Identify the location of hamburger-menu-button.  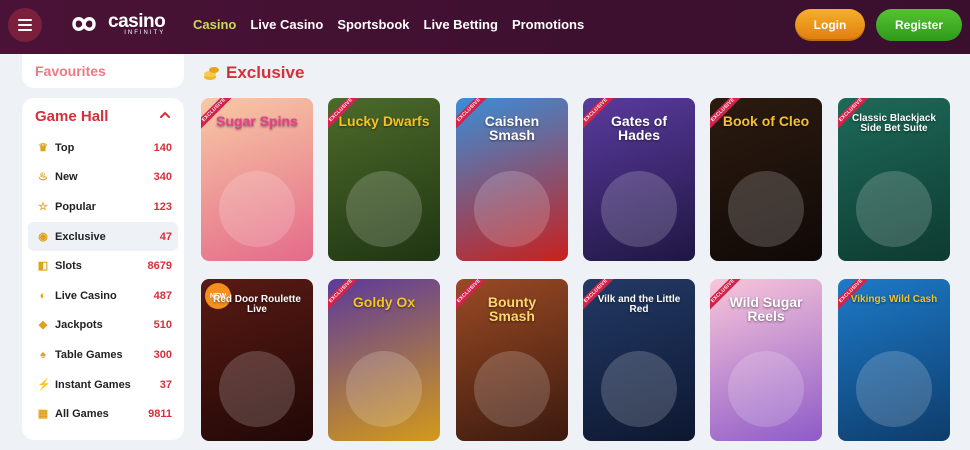
(25, 25).